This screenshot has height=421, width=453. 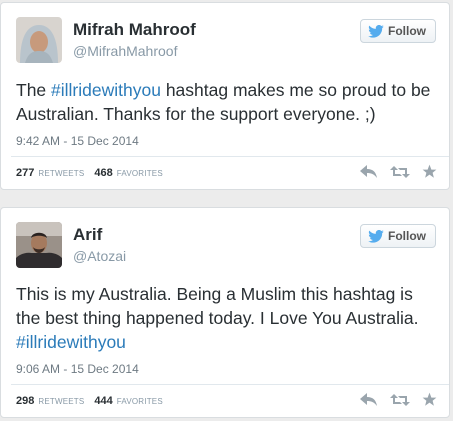 I want to click on user-handle: @MifrahMahroof, so click(x=125, y=51).